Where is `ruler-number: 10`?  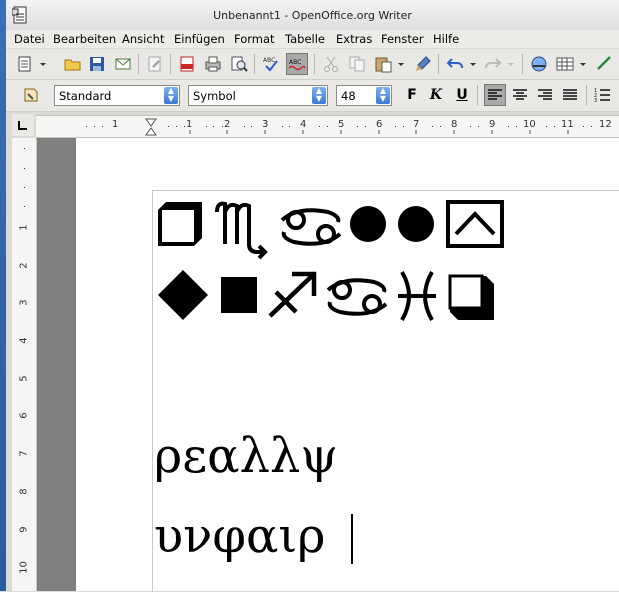 ruler-number: 10 is located at coordinates (529, 124).